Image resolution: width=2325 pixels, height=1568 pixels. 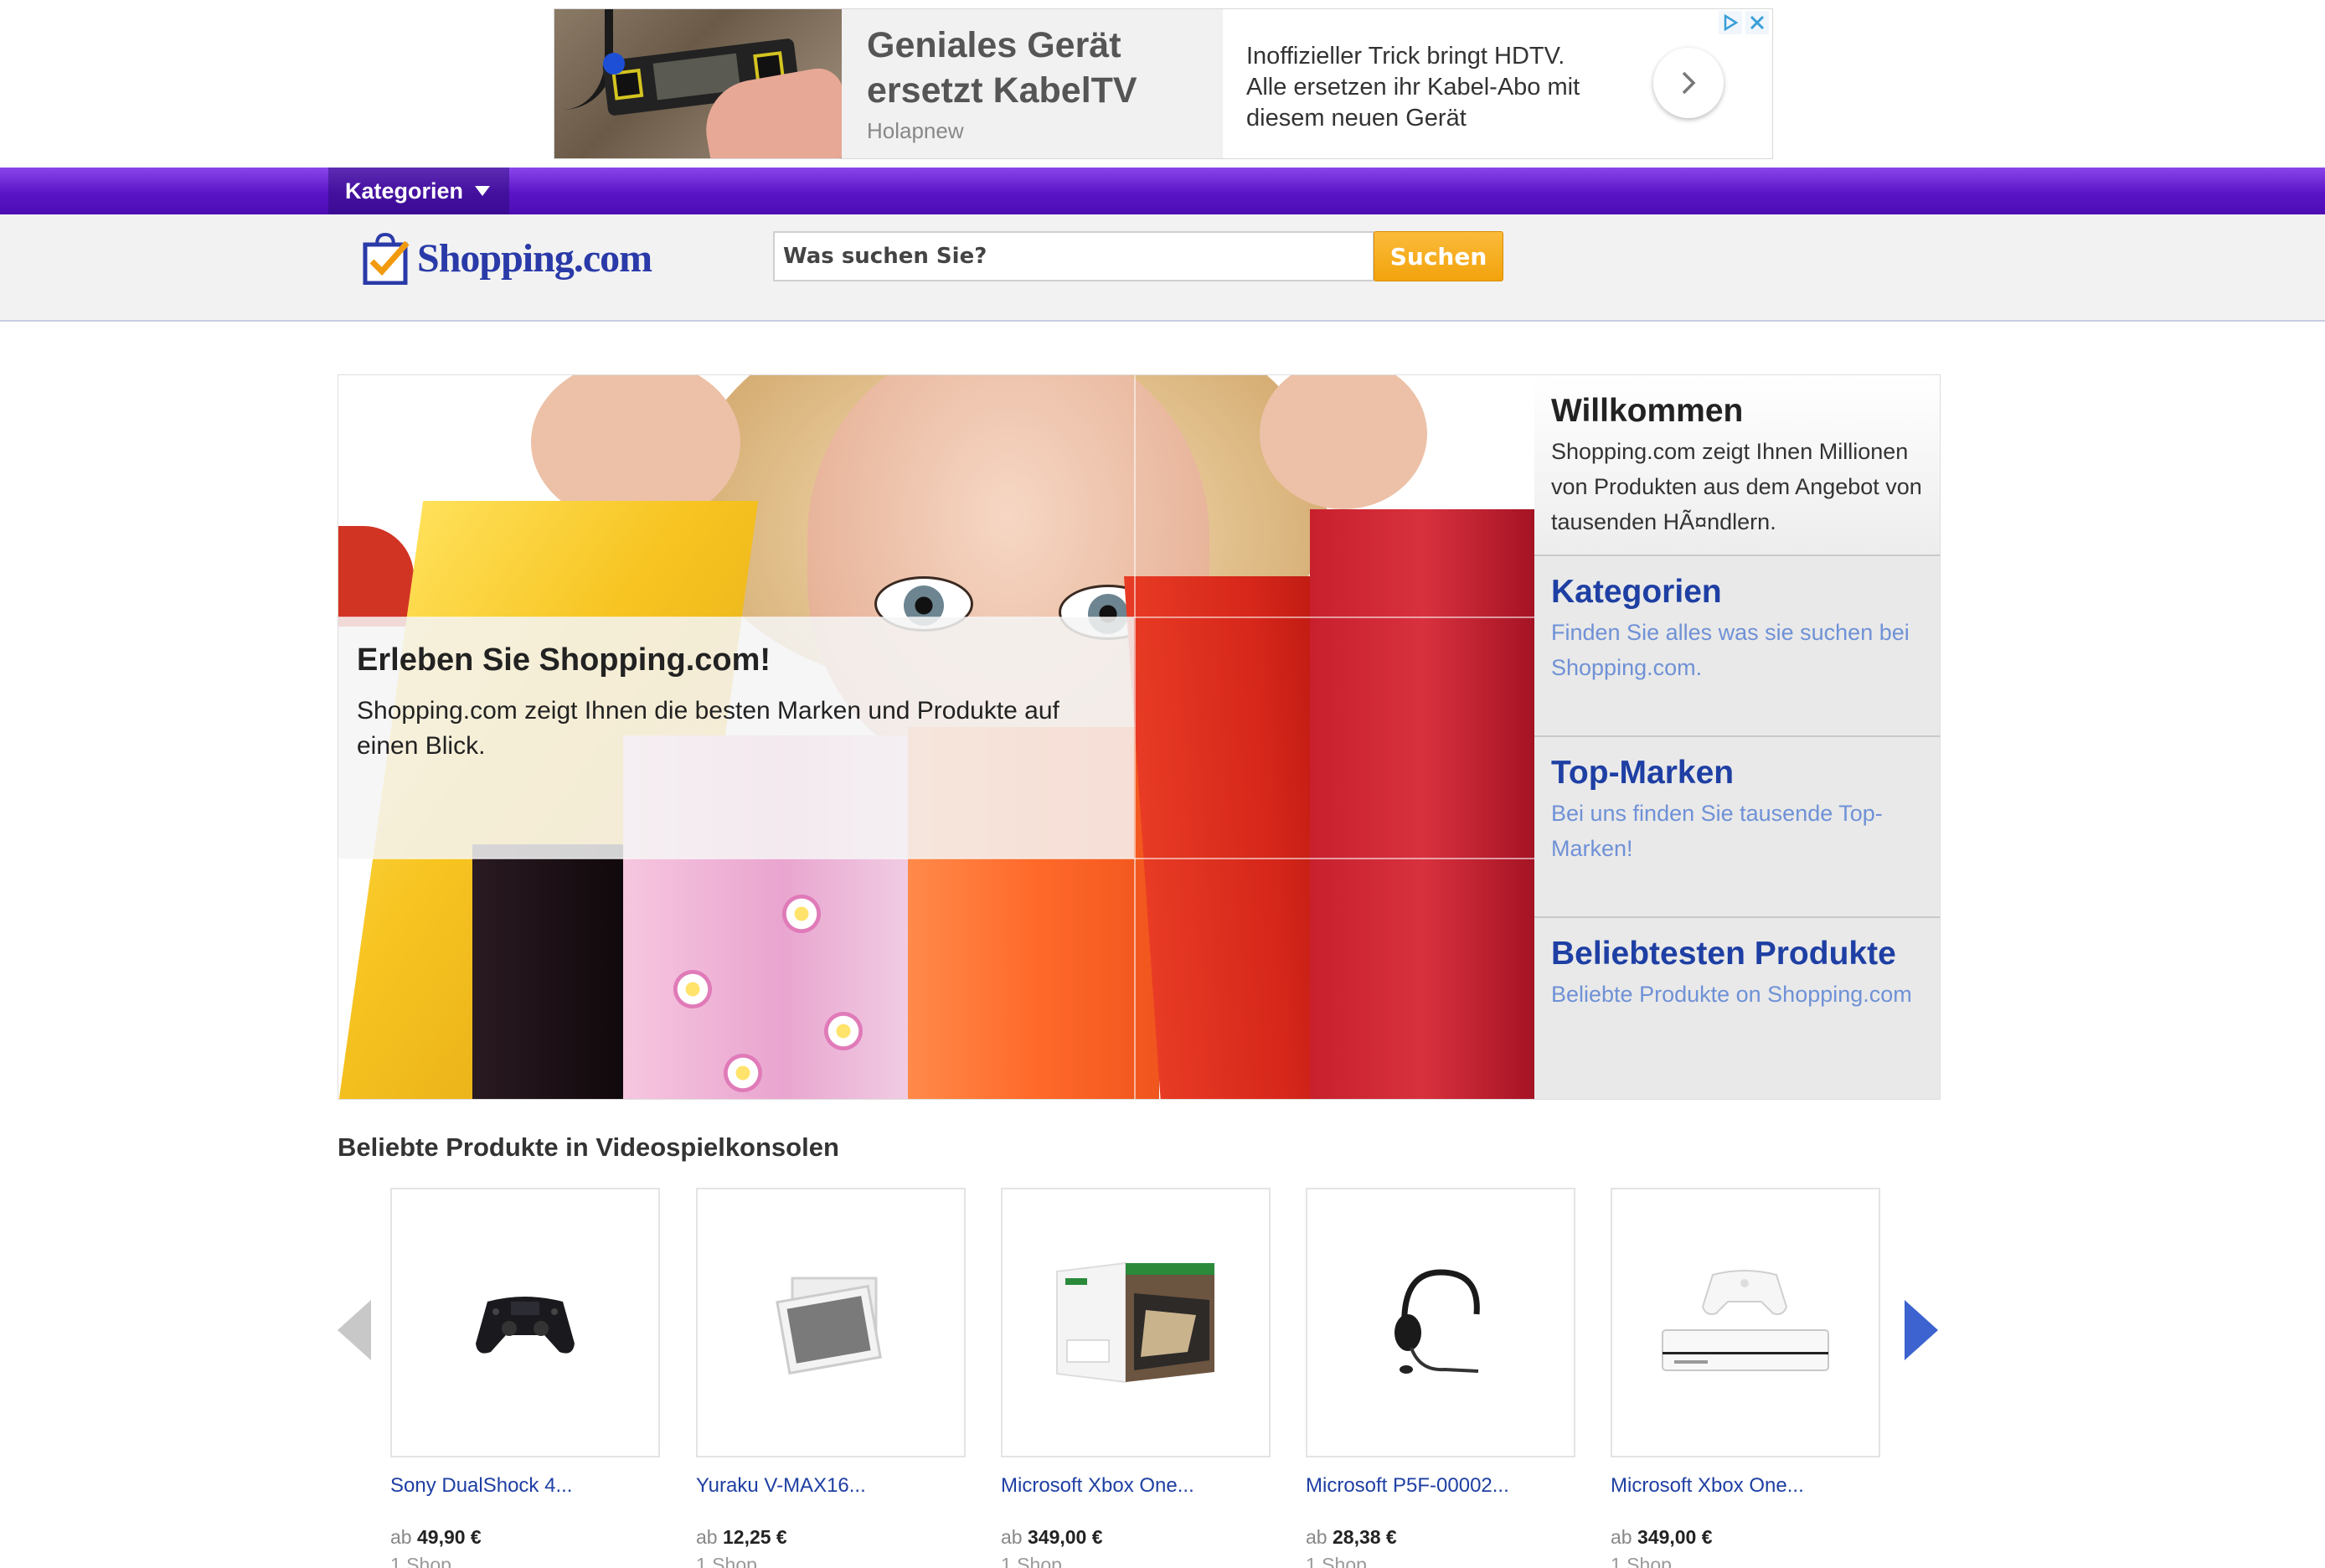 I want to click on headset-icon, so click(x=1437, y=1322).